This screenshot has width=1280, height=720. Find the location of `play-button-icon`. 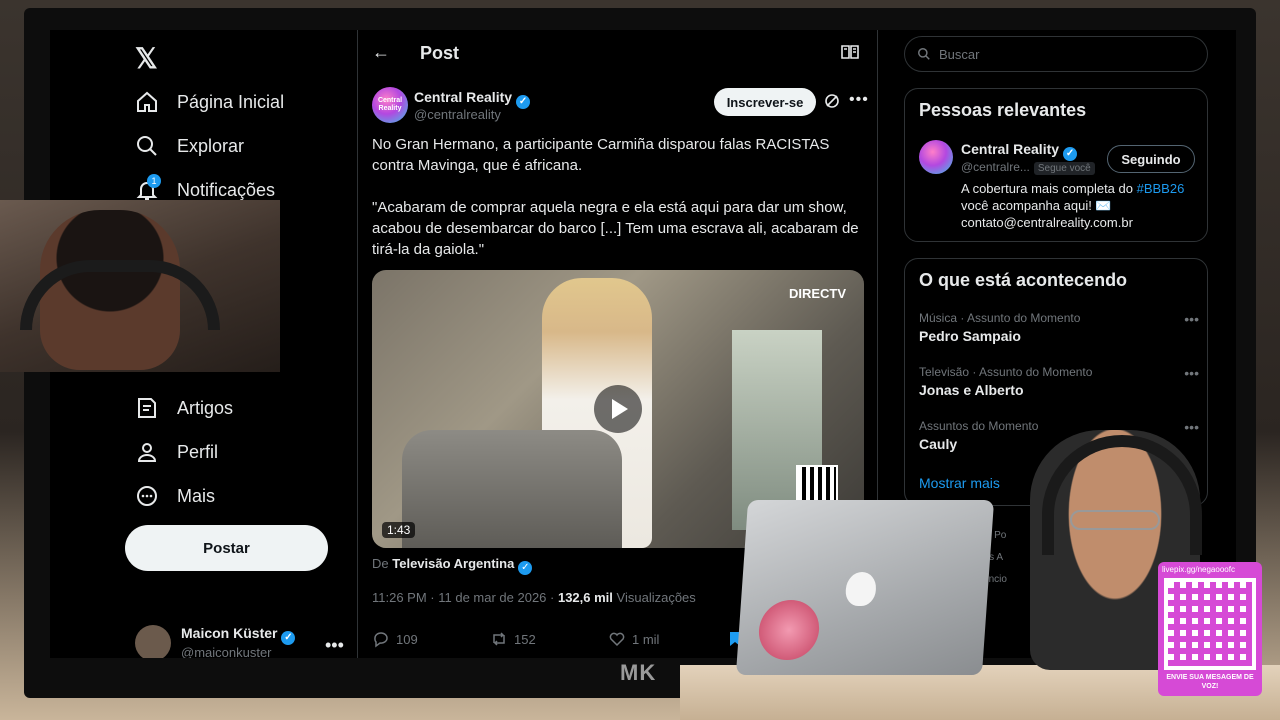

play-button-icon is located at coordinates (618, 409).